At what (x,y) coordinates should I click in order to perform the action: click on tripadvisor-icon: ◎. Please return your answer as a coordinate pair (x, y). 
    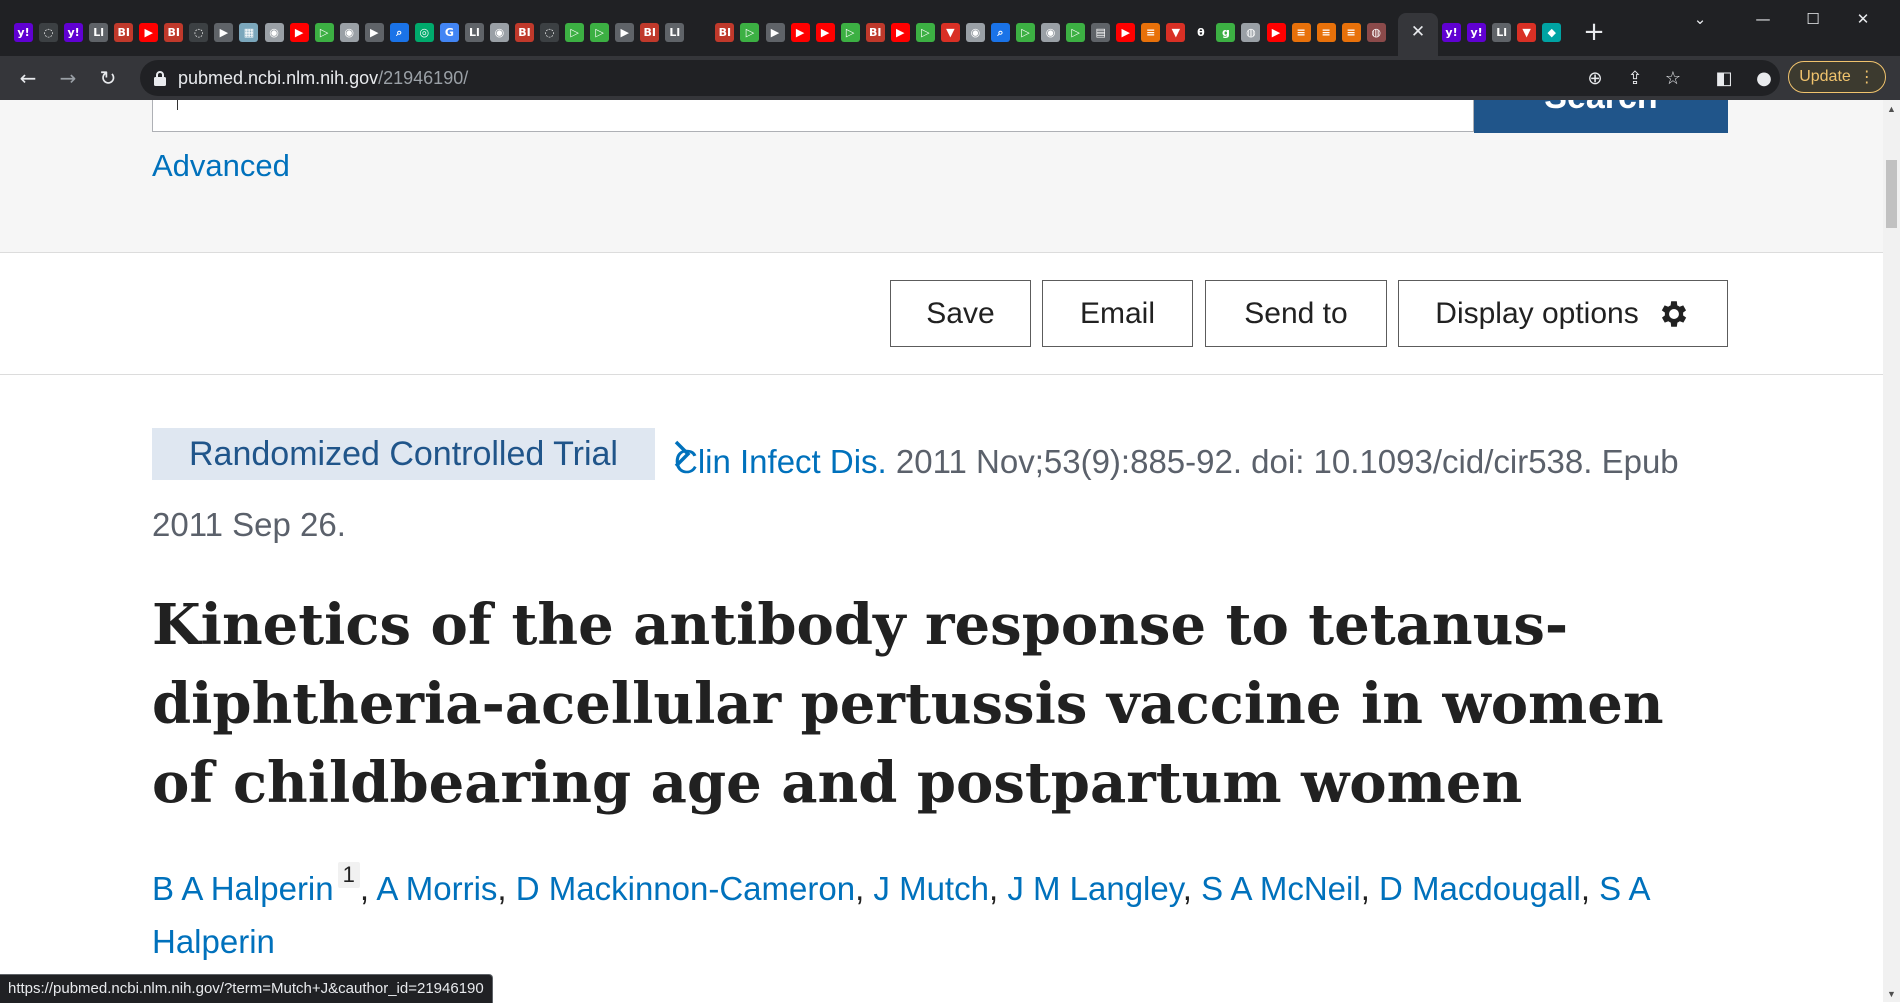
    Looking at the image, I should click on (424, 32).